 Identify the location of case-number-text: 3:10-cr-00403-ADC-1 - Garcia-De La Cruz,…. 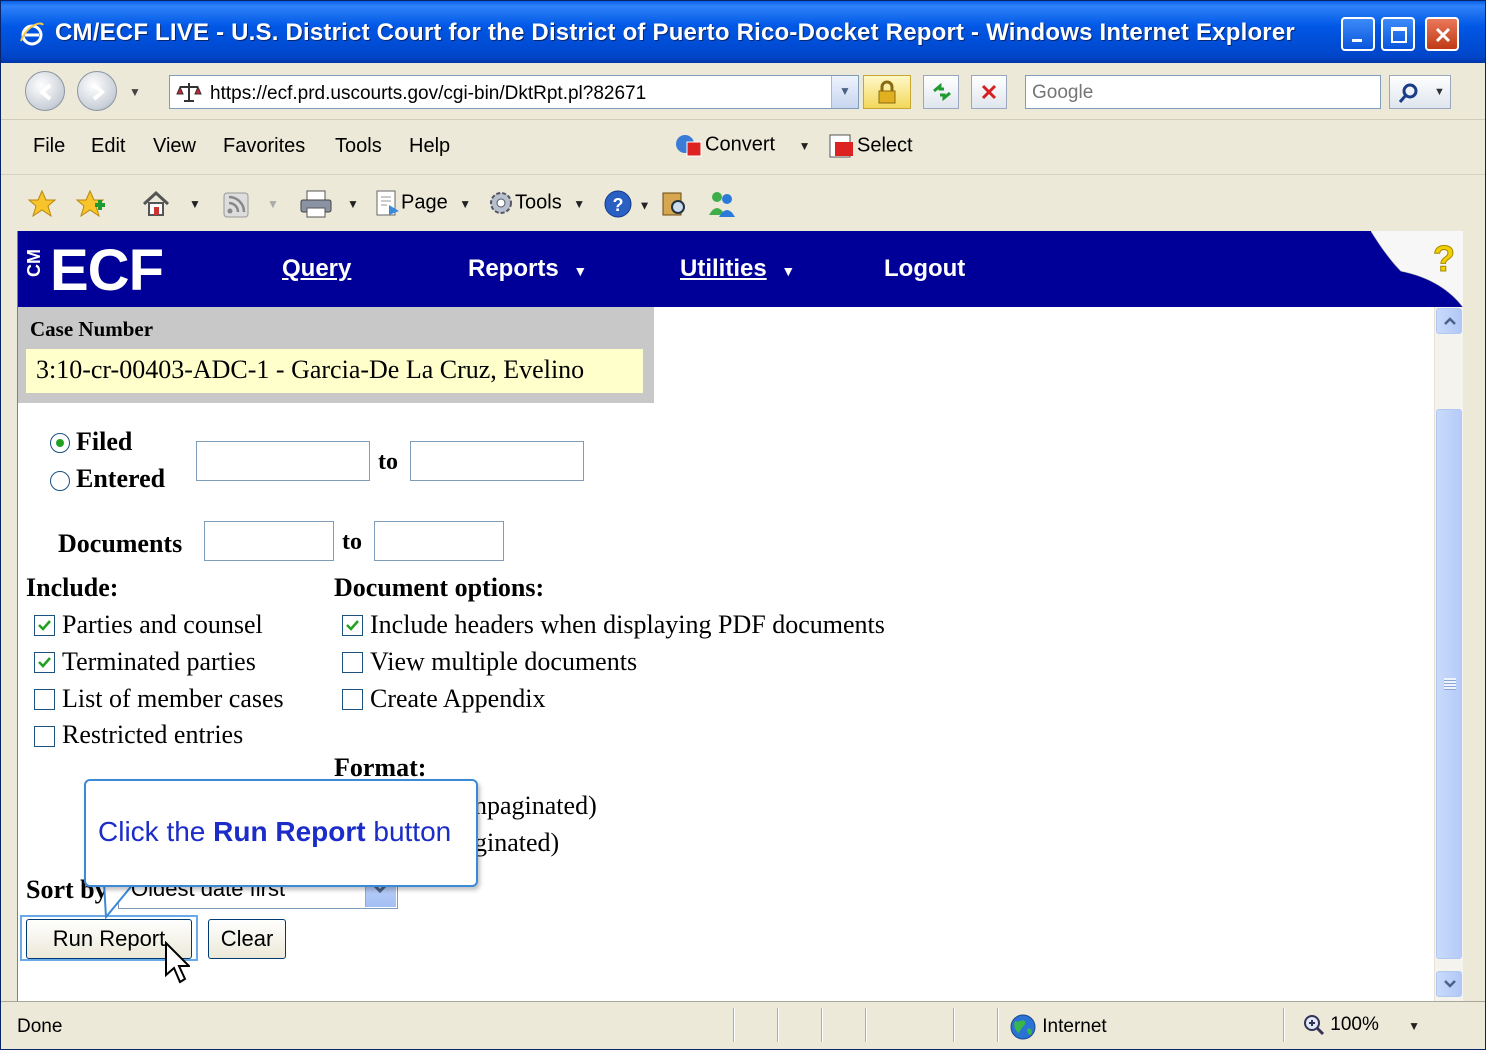
(310, 369).